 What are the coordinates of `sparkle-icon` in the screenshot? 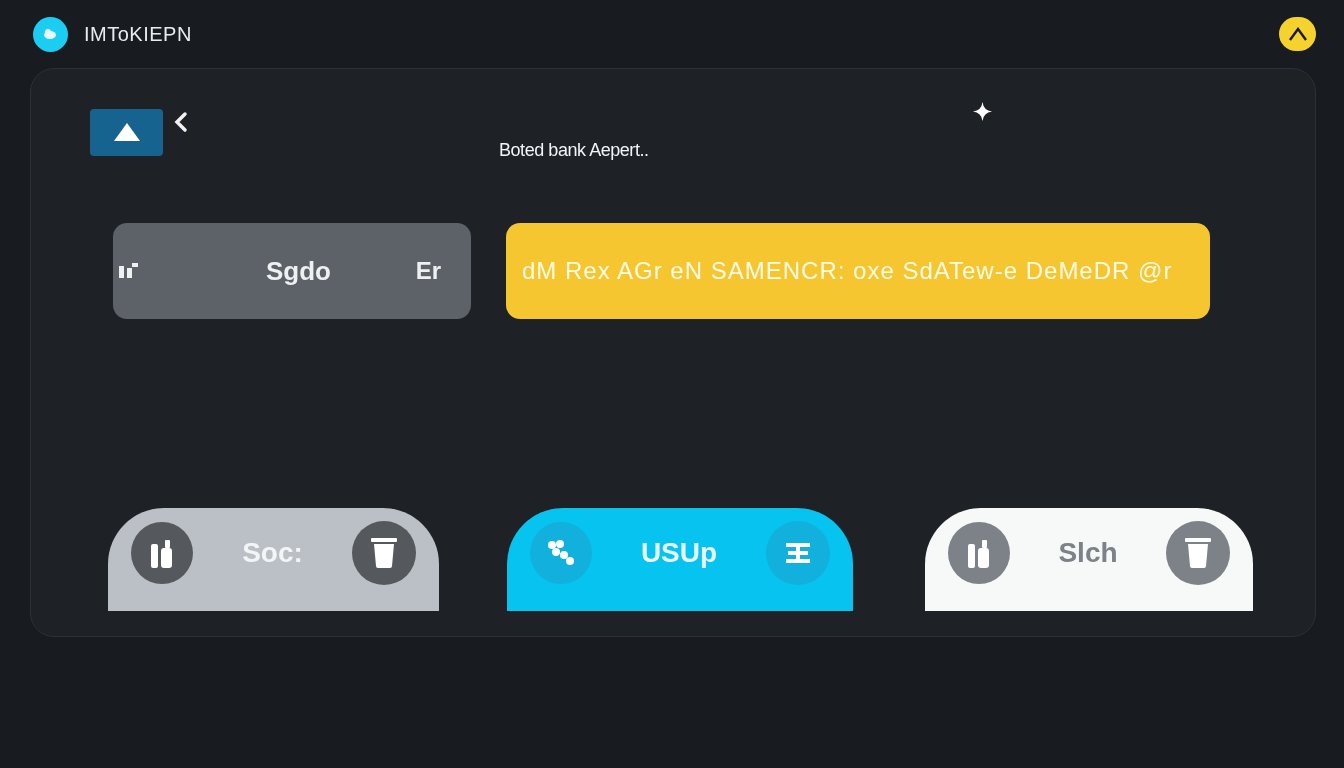 It's located at (982, 111).